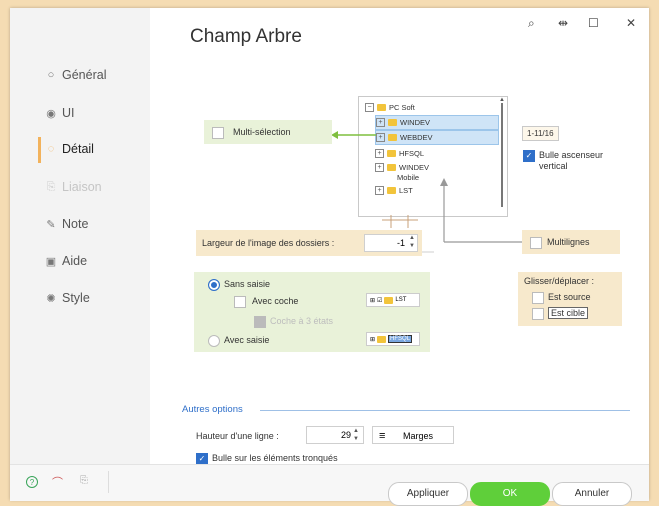 Image resolution: width=659 pixels, height=506 pixels. Describe the element at coordinates (84, 480) in the screenshot. I see `copy-icon: ⎘` at that location.